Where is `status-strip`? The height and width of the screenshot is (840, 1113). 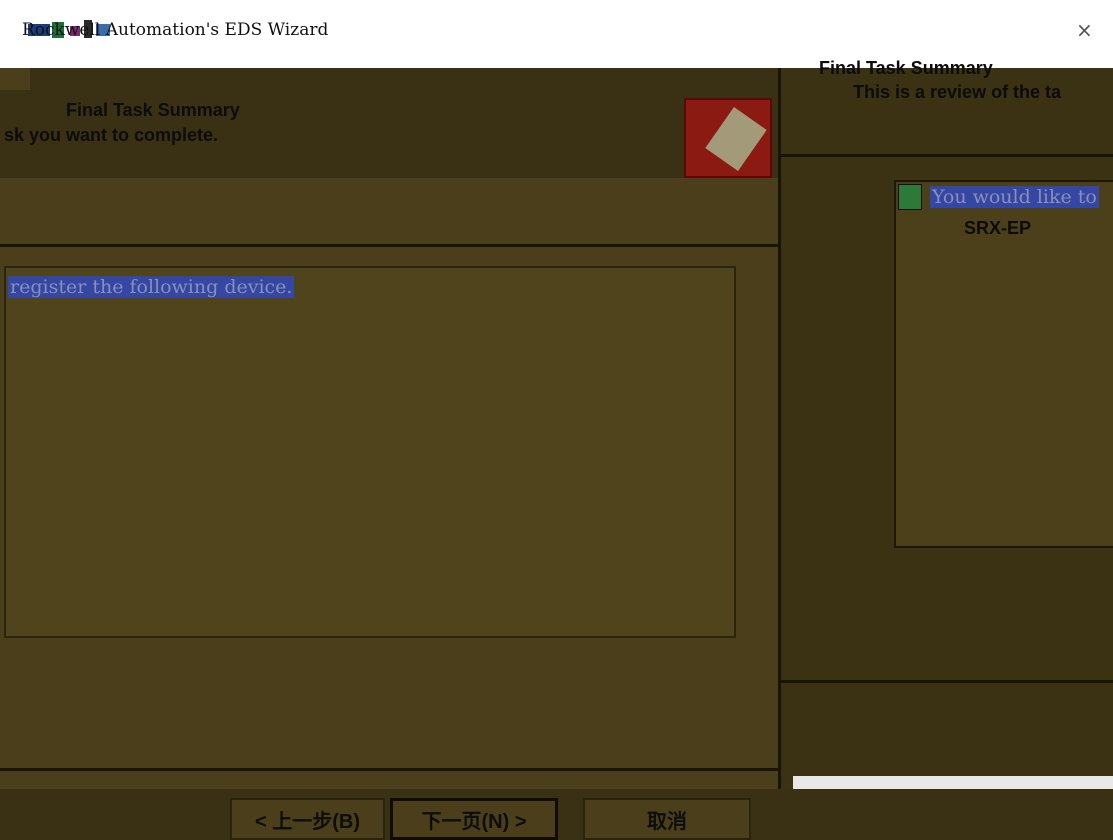
status-strip is located at coordinates (953, 782).